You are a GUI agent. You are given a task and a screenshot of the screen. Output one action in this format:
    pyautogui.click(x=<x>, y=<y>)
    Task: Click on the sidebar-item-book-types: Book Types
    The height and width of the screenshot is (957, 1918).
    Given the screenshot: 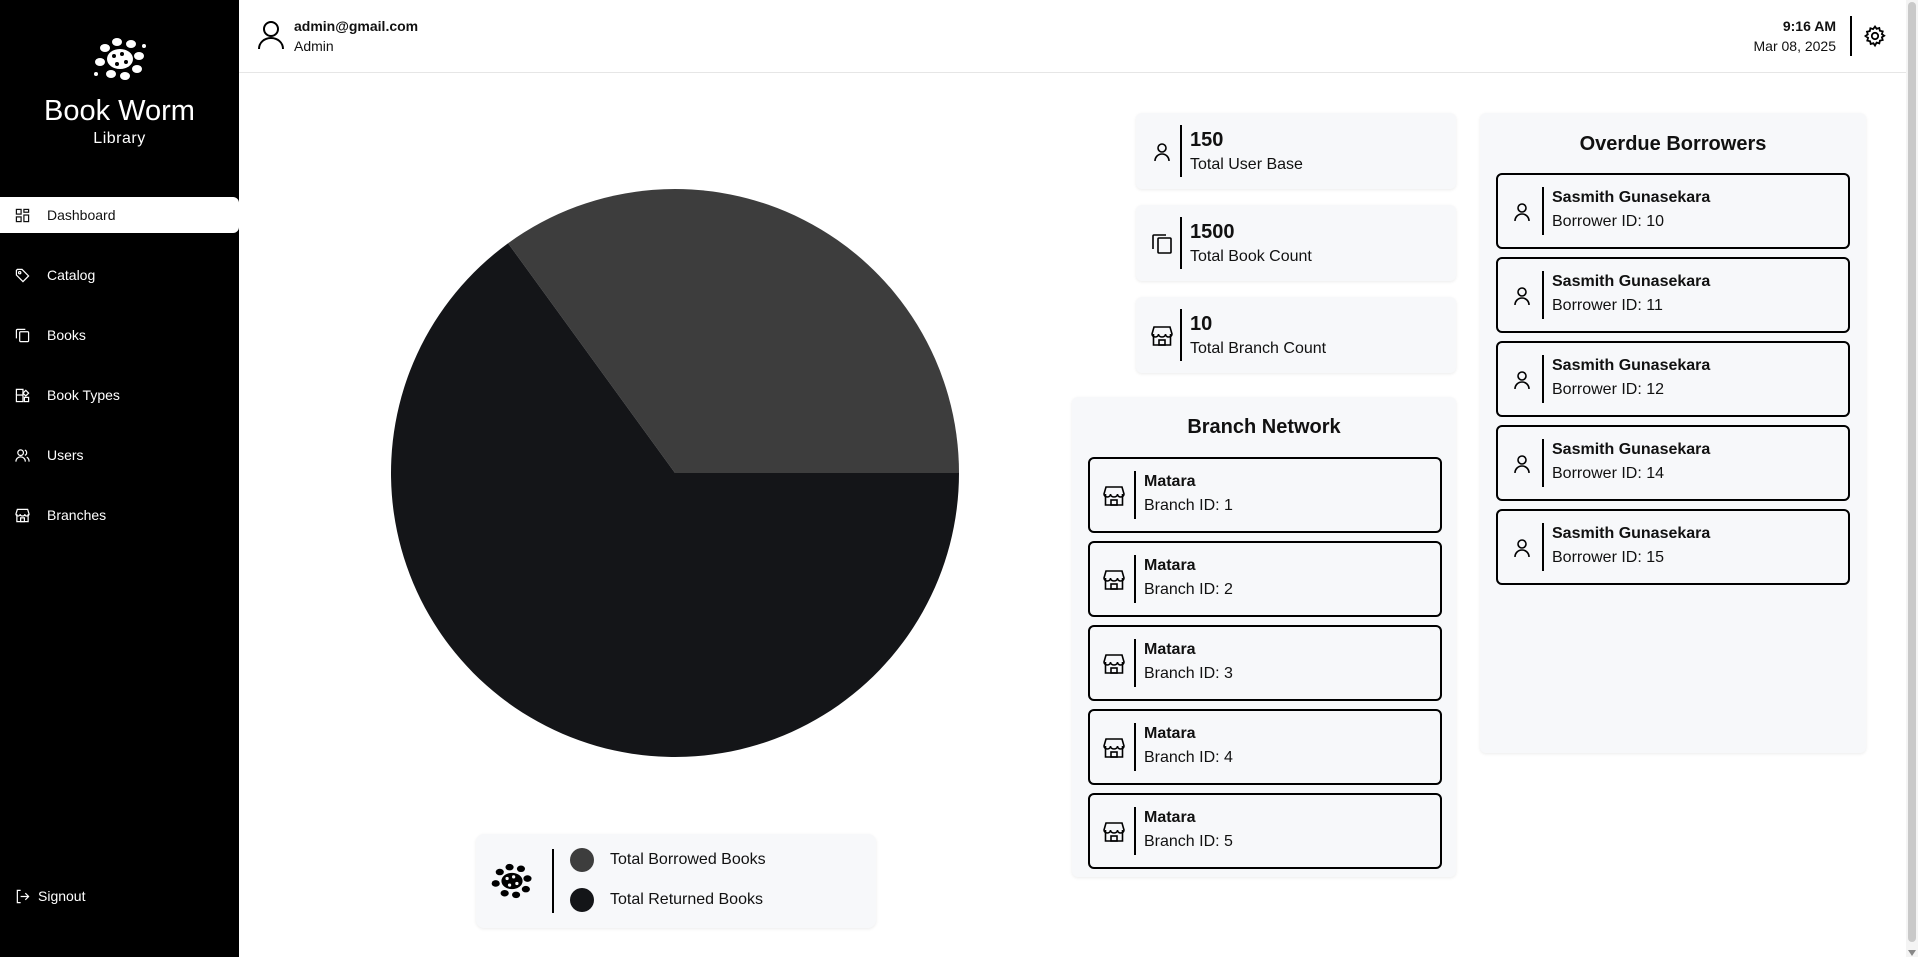 What is the action you would take?
    pyautogui.click(x=119, y=395)
    